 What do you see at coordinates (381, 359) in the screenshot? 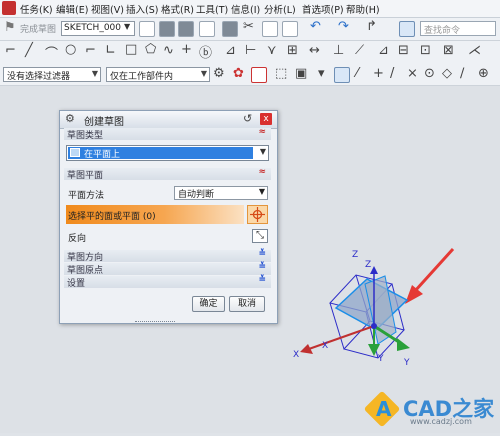
I see `y-axis-label-2: Y` at bounding box center [381, 359].